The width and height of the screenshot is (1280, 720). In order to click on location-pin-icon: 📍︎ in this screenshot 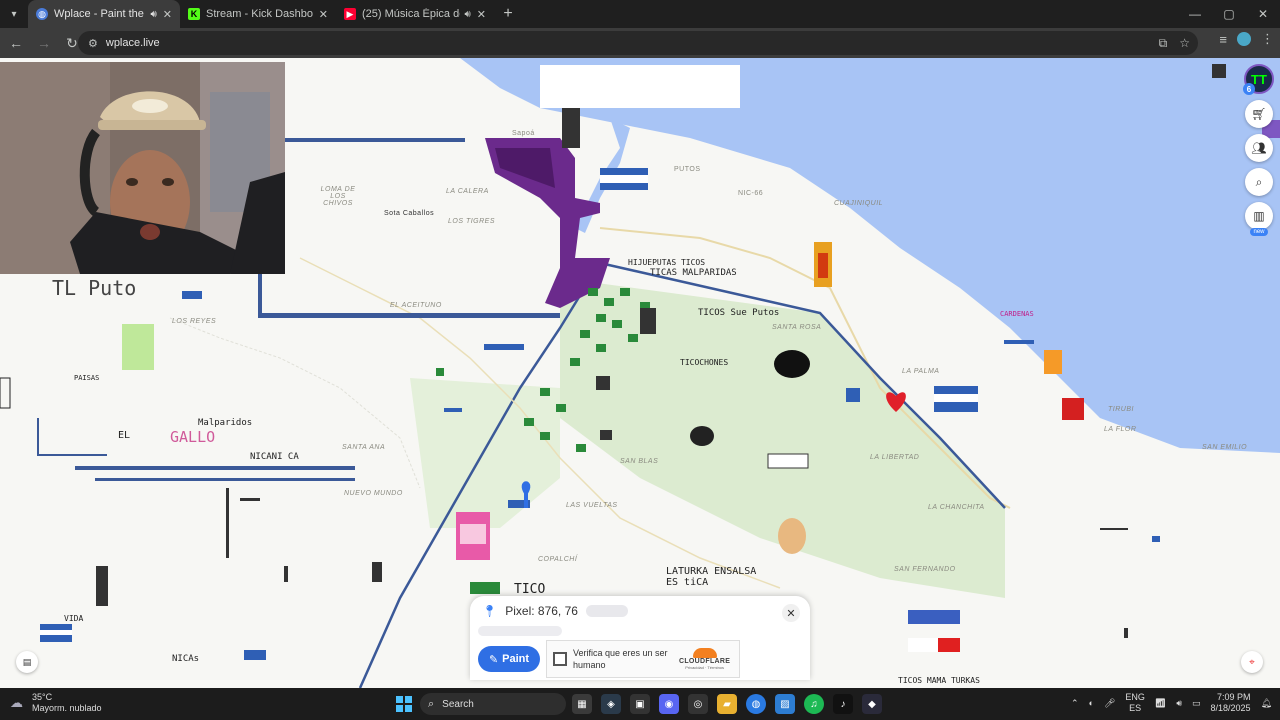, I will do `click(490, 611)`.